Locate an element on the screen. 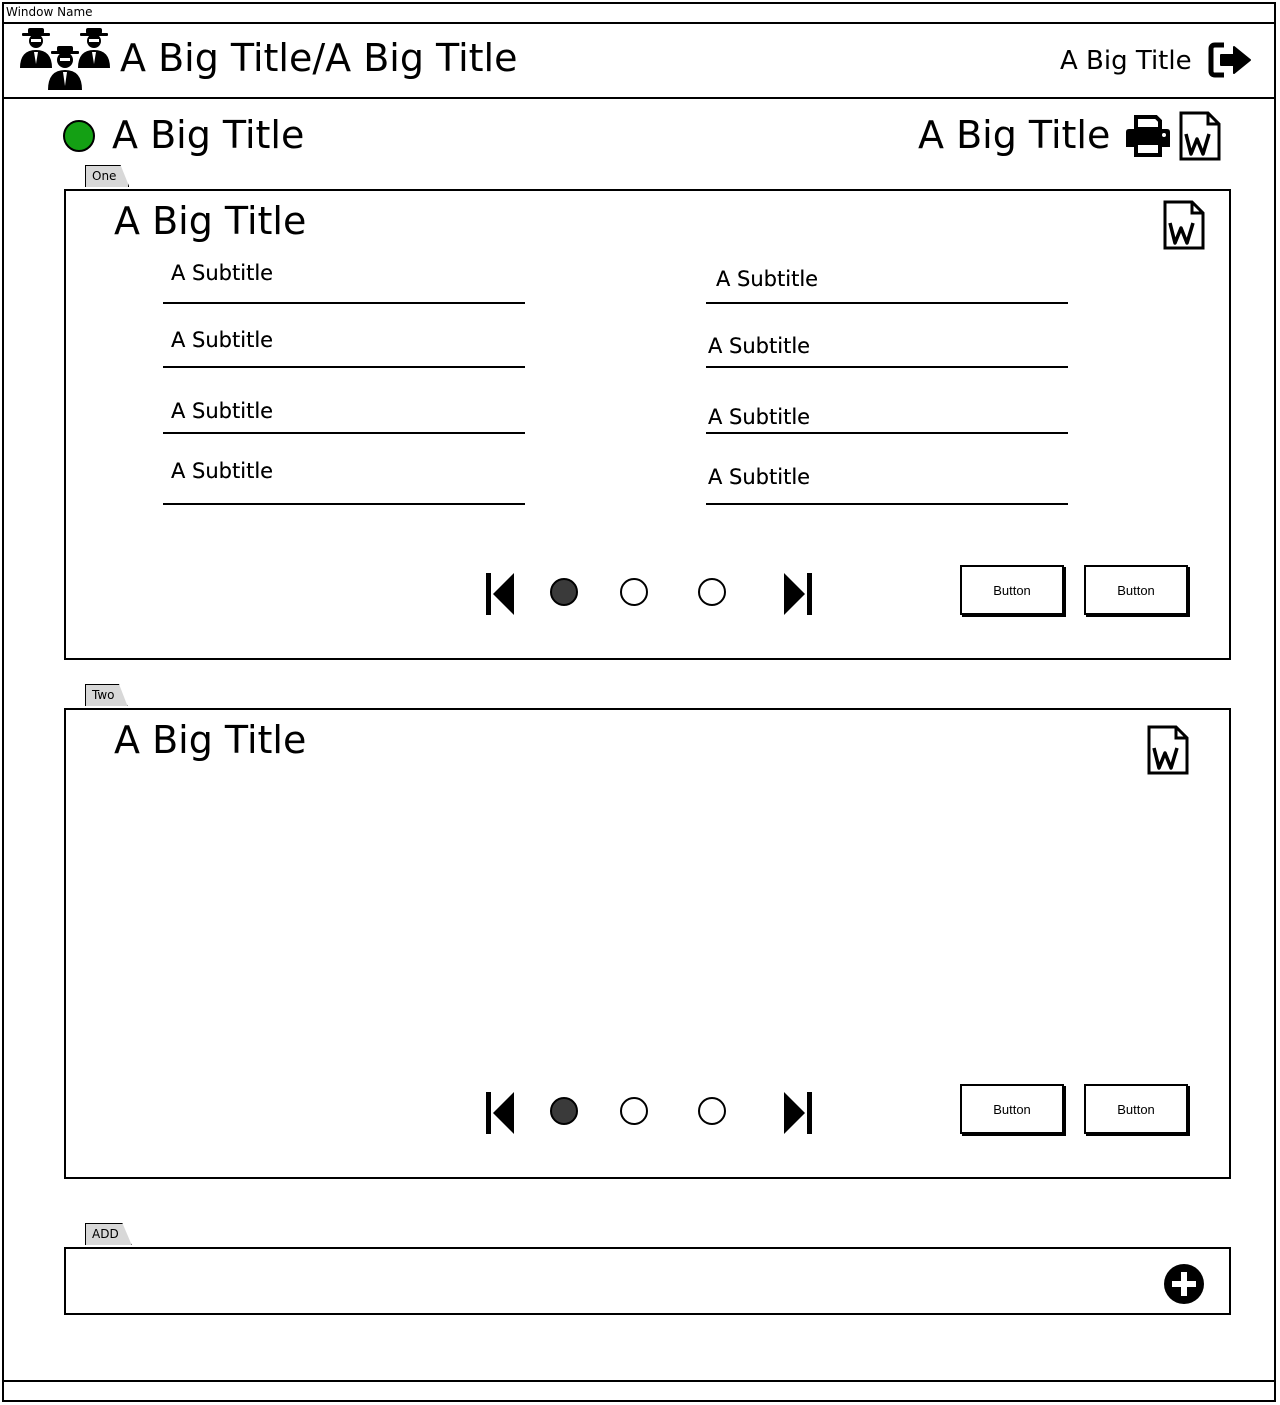 This screenshot has height=1405, width=1280. printer-icon is located at coordinates (1148, 136).